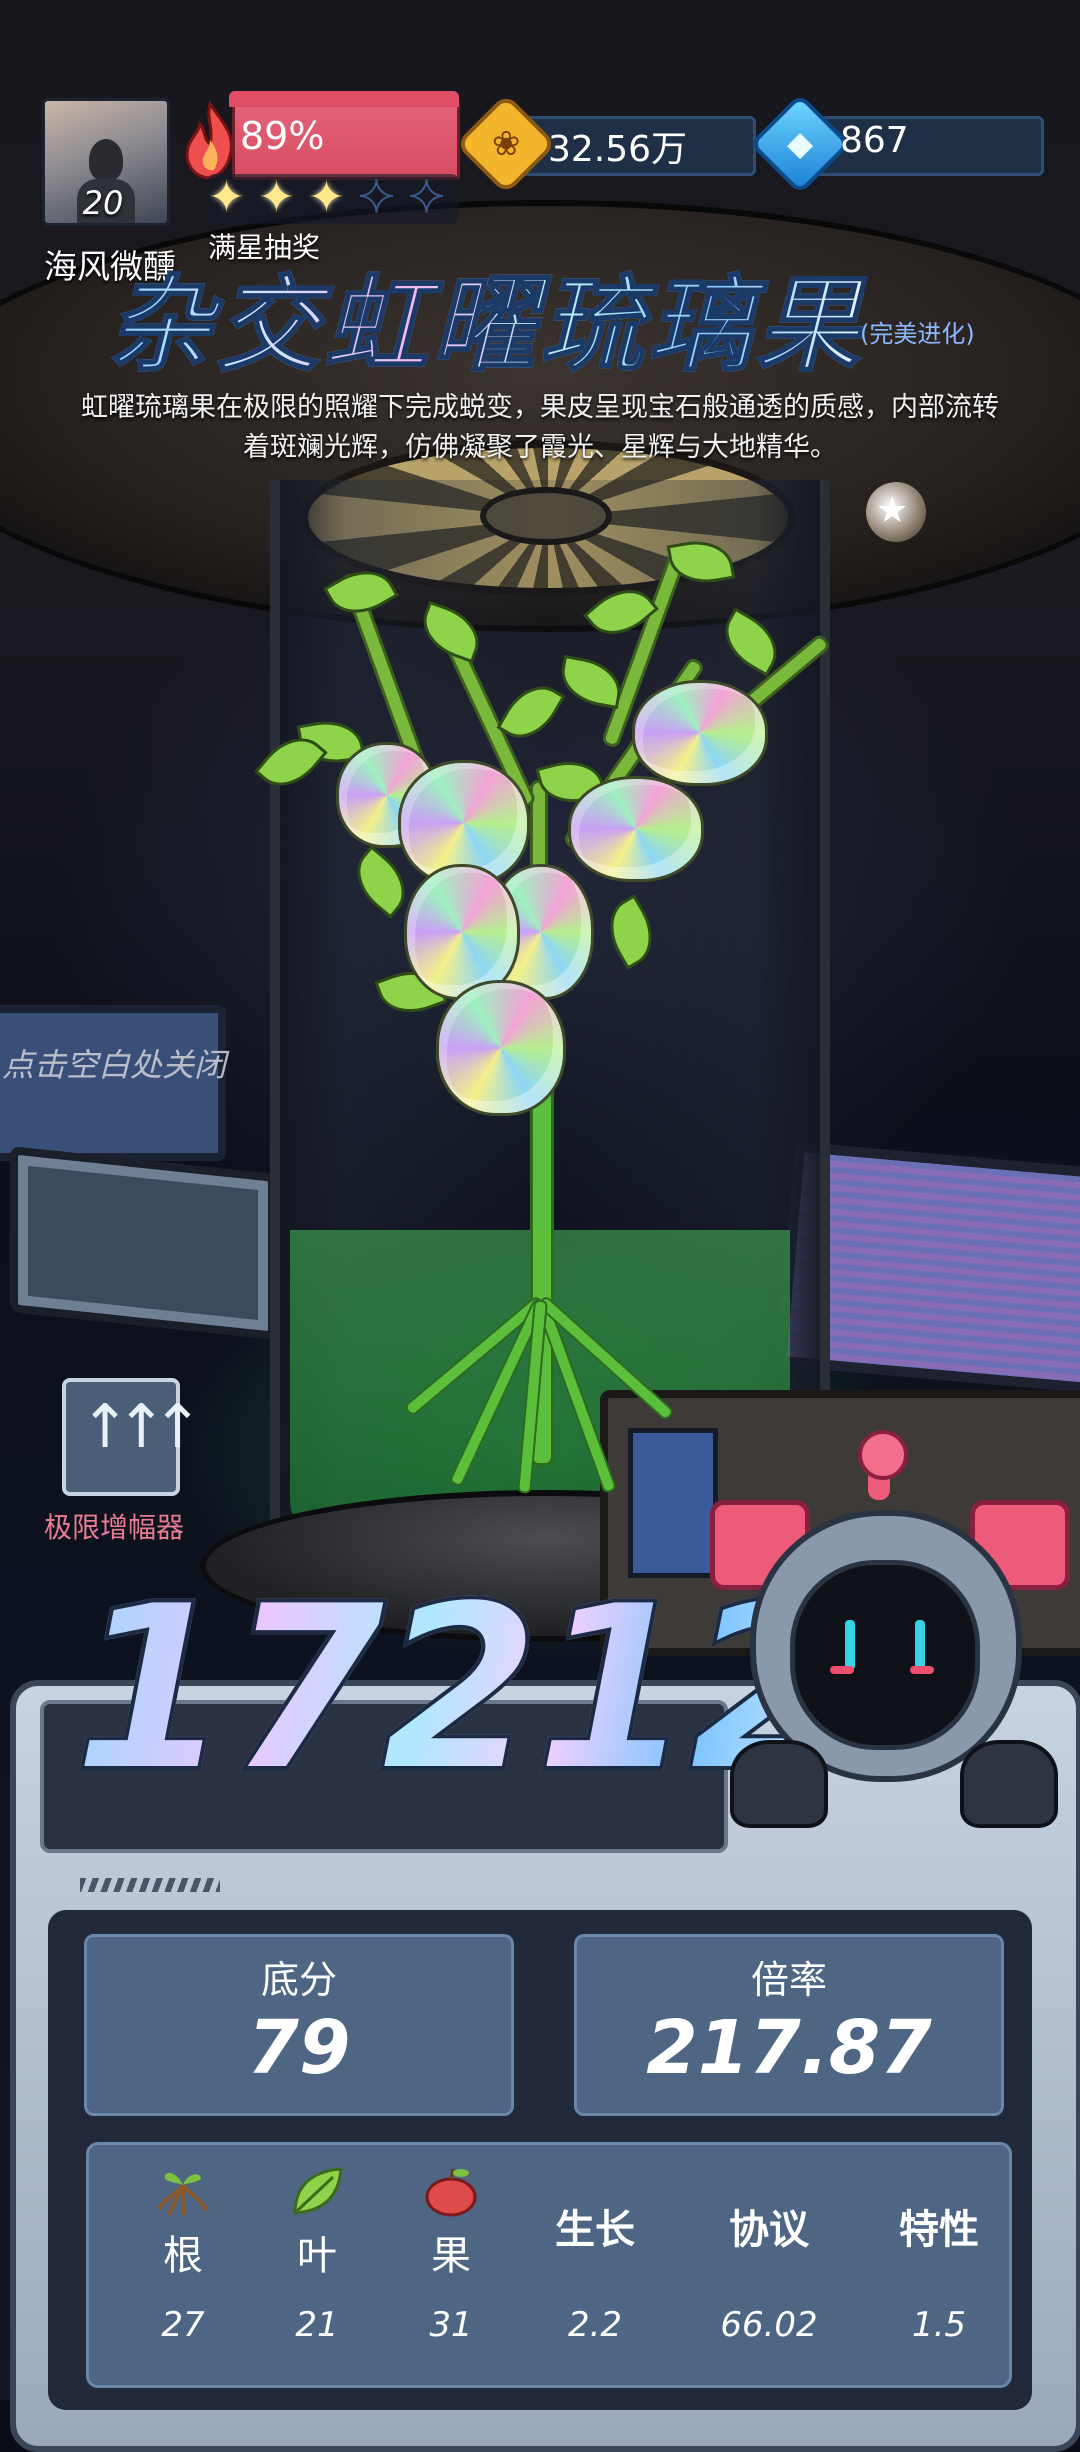  Describe the element at coordinates (896, 512) in the screenshot. I see `star-orb-icon: ★` at that location.